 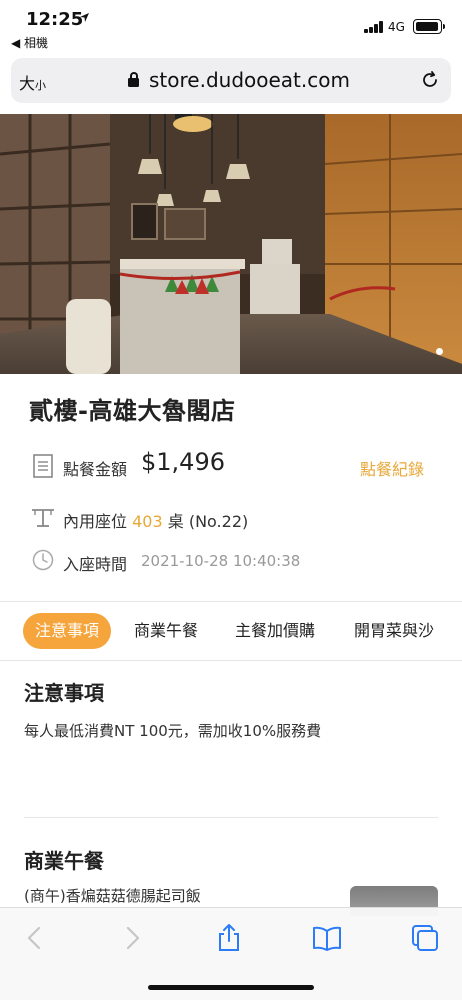 I want to click on status-time: 12:25, so click(x=55, y=19).